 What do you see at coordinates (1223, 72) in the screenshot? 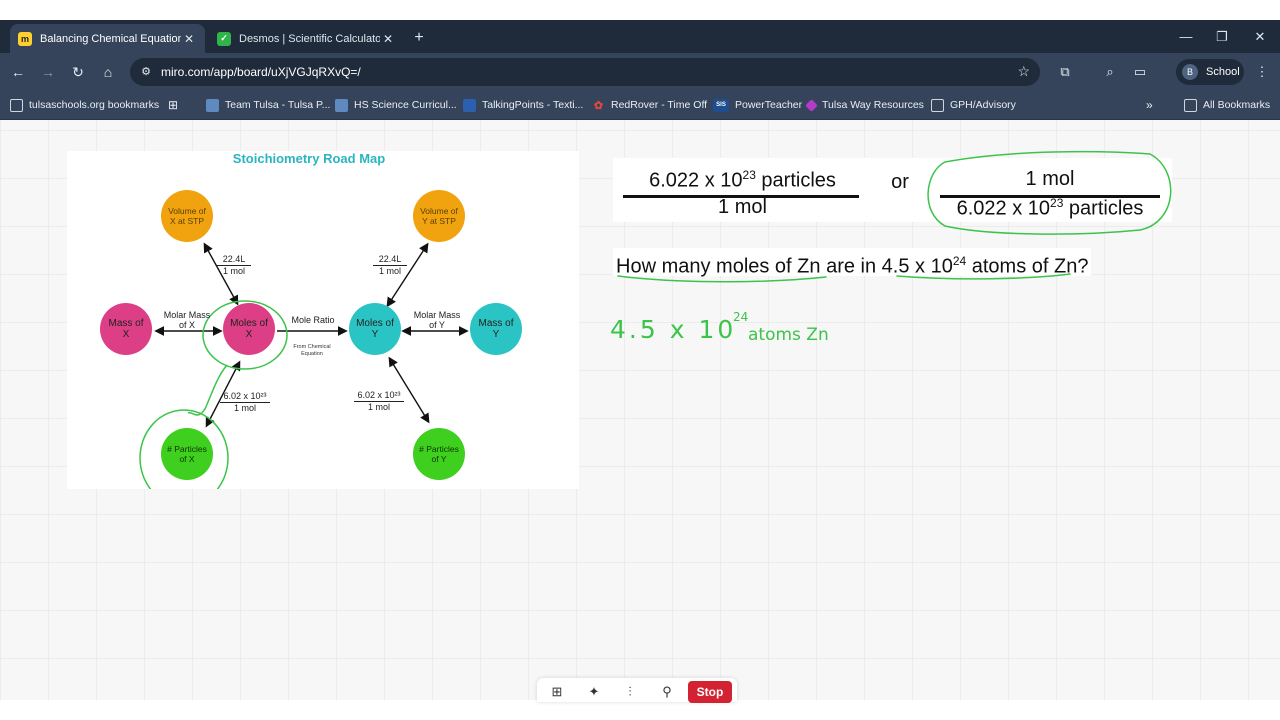
I see `profile-label: School` at bounding box center [1223, 72].